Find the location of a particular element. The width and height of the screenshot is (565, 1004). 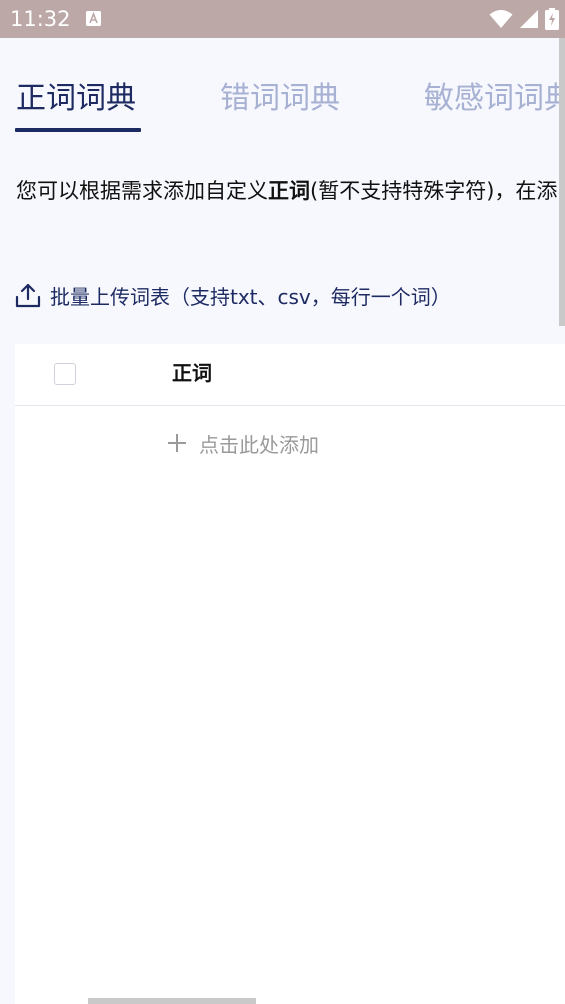

description-bold: 正词 is located at coordinates (289, 191).